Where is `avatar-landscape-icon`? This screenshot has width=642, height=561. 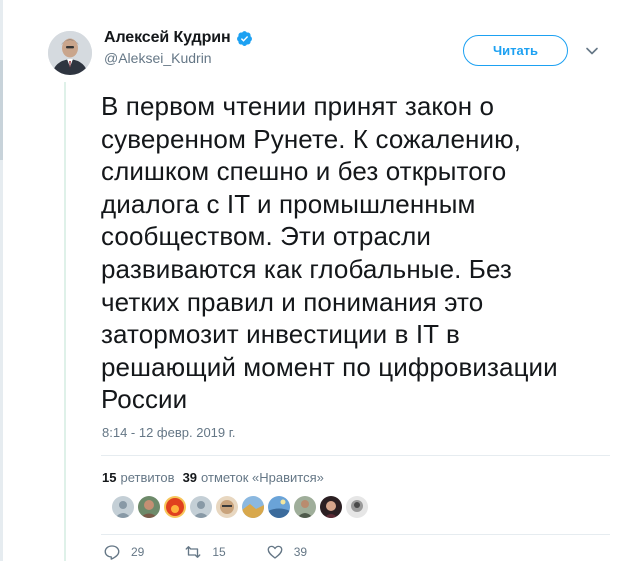
avatar-landscape-icon is located at coordinates (253, 507).